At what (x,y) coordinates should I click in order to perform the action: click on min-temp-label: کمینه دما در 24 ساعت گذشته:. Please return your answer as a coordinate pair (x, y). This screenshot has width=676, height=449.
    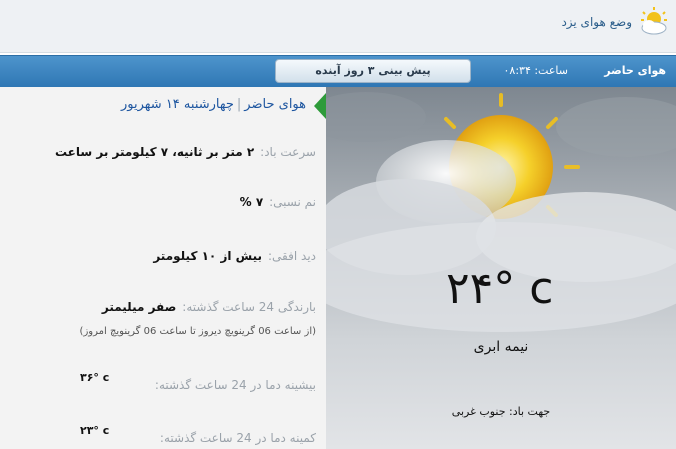
    Looking at the image, I should click on (237, 438).